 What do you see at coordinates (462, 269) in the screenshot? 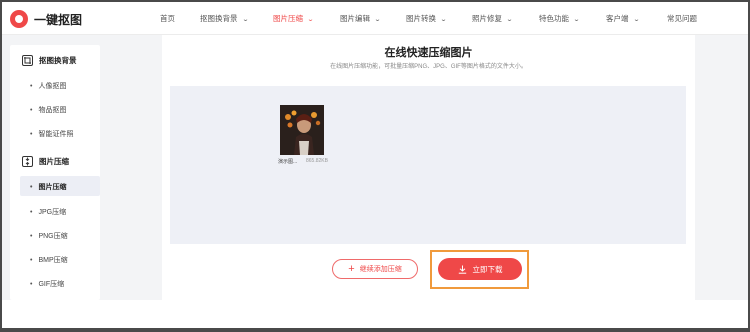
I see `download-icon` at bounding box center [462, 269].